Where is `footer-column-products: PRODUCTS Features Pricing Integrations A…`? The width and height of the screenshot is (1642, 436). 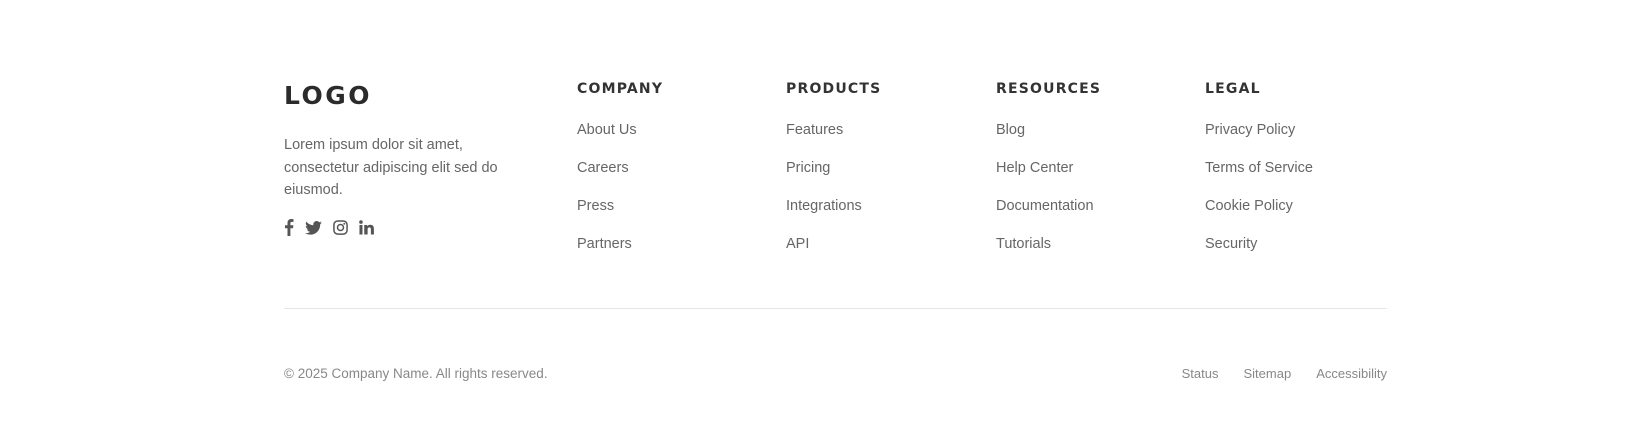 footer-column-products: PRODUCTS Features Pricing Integrations A… is located at coordinates (886, 176).